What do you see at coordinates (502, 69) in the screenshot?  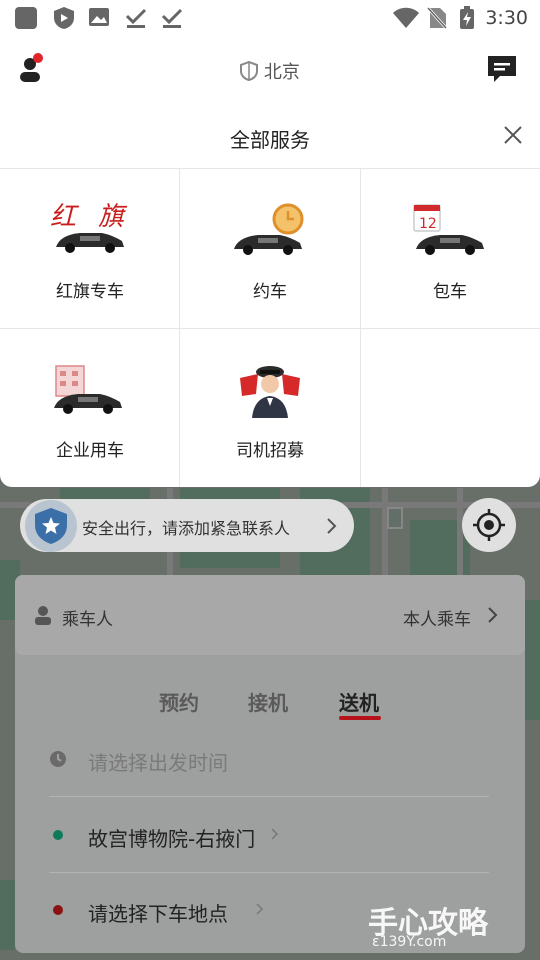 I see `message-icon` at bounding box center [502, 69].